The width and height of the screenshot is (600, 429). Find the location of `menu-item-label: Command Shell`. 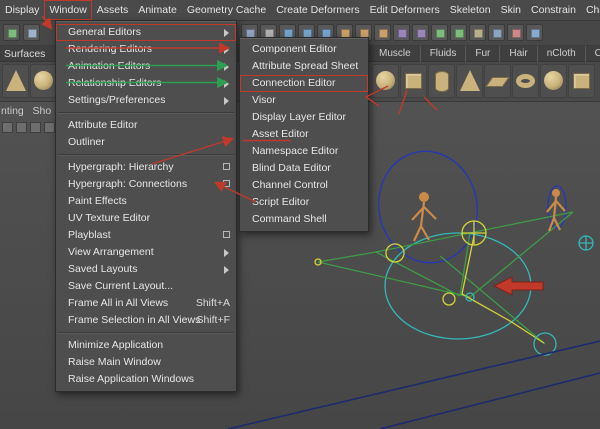

menu-item-label: Command Shell is located at coordinates (289, 219).